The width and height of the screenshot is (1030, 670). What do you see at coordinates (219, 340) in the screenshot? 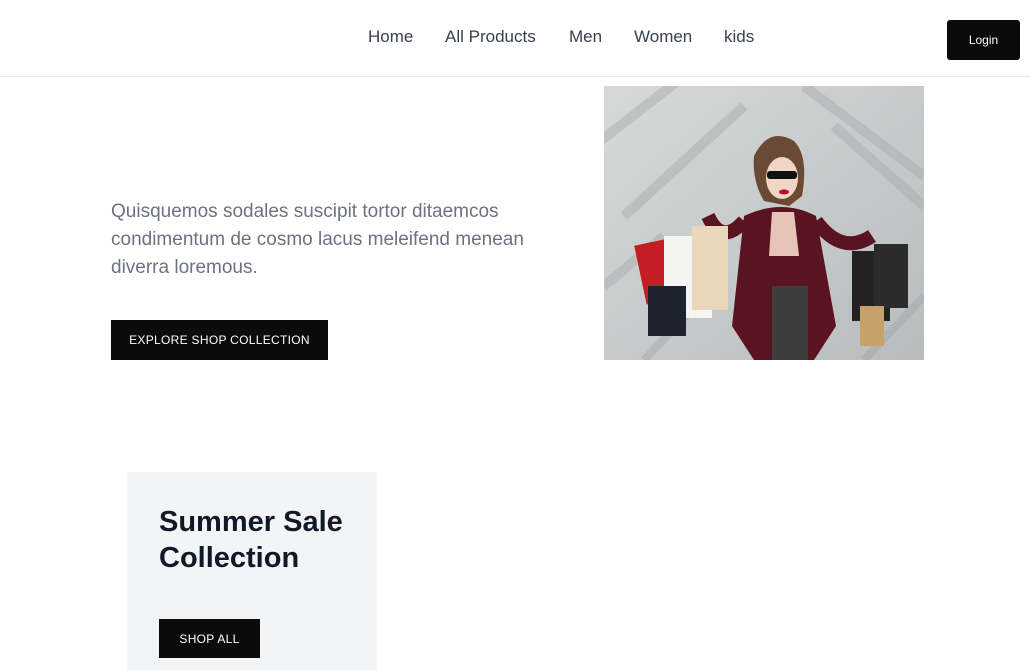
I see `explore-shop-collection-button: EXPLORE SHOP COLLECTION` at bounding box center [219, 340].